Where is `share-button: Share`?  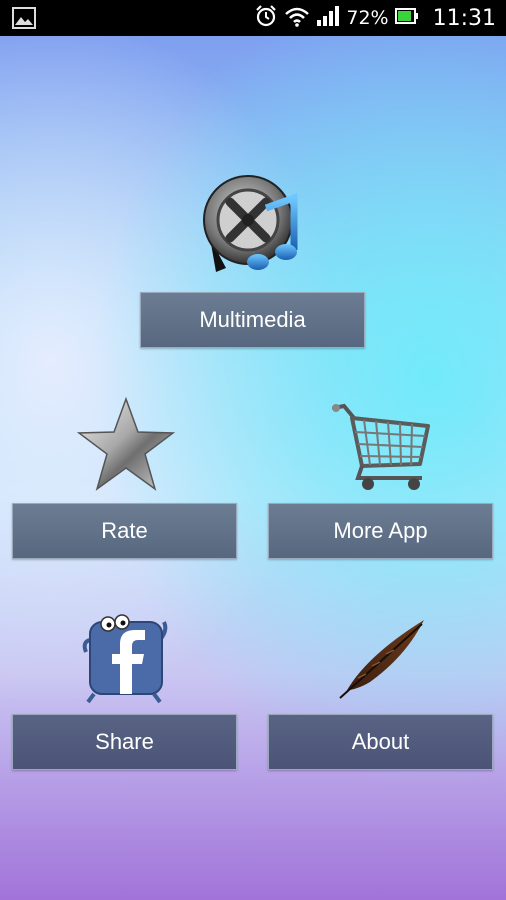
share-button: Share is located at coordinates (124, 742).